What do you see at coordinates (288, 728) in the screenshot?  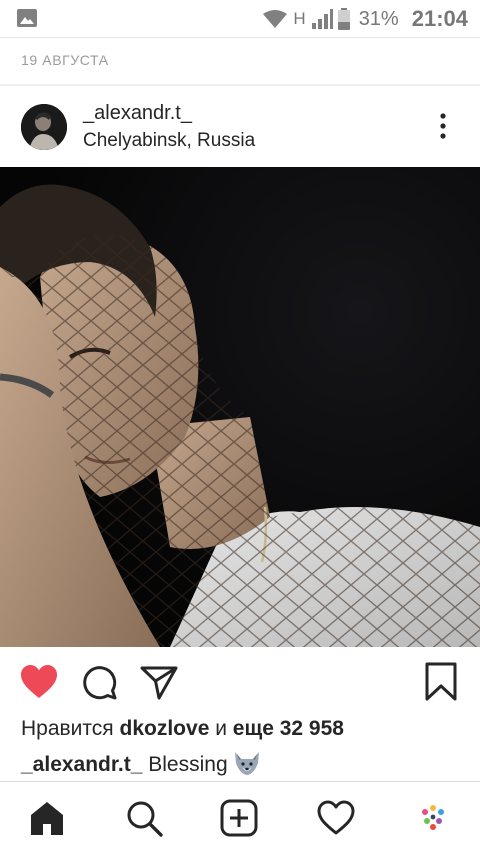 I see `likes-count: еще 32 958` at bounding box center [288, 728].